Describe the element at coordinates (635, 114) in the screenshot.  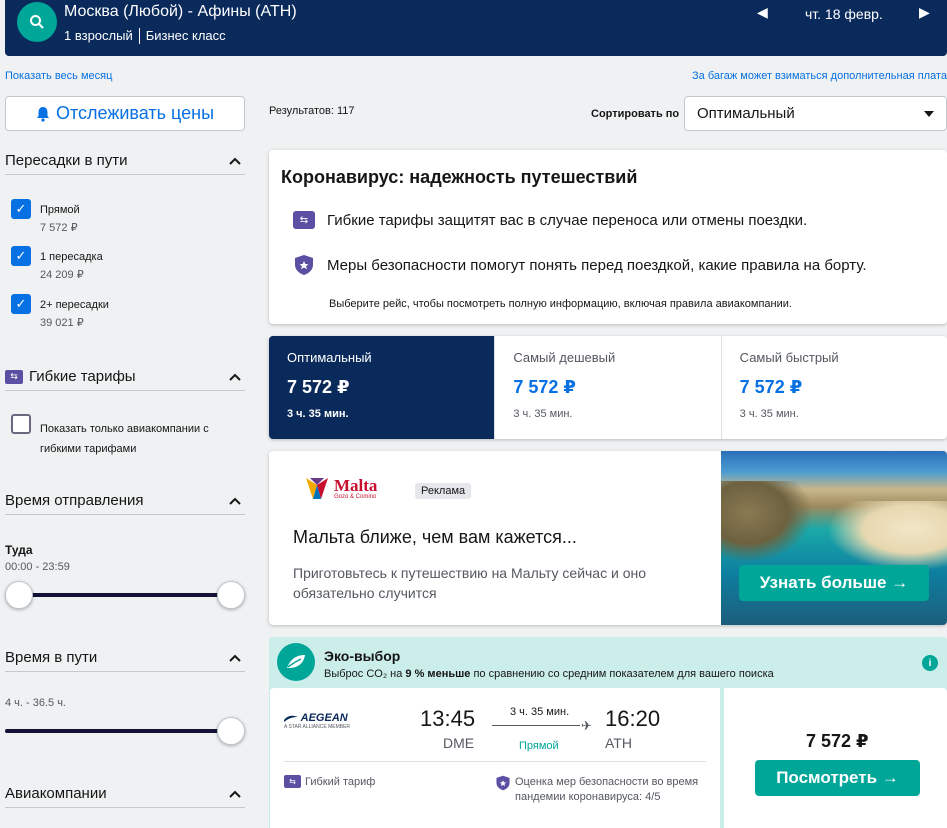
I see `sort-label: Сортировать по` at that location.